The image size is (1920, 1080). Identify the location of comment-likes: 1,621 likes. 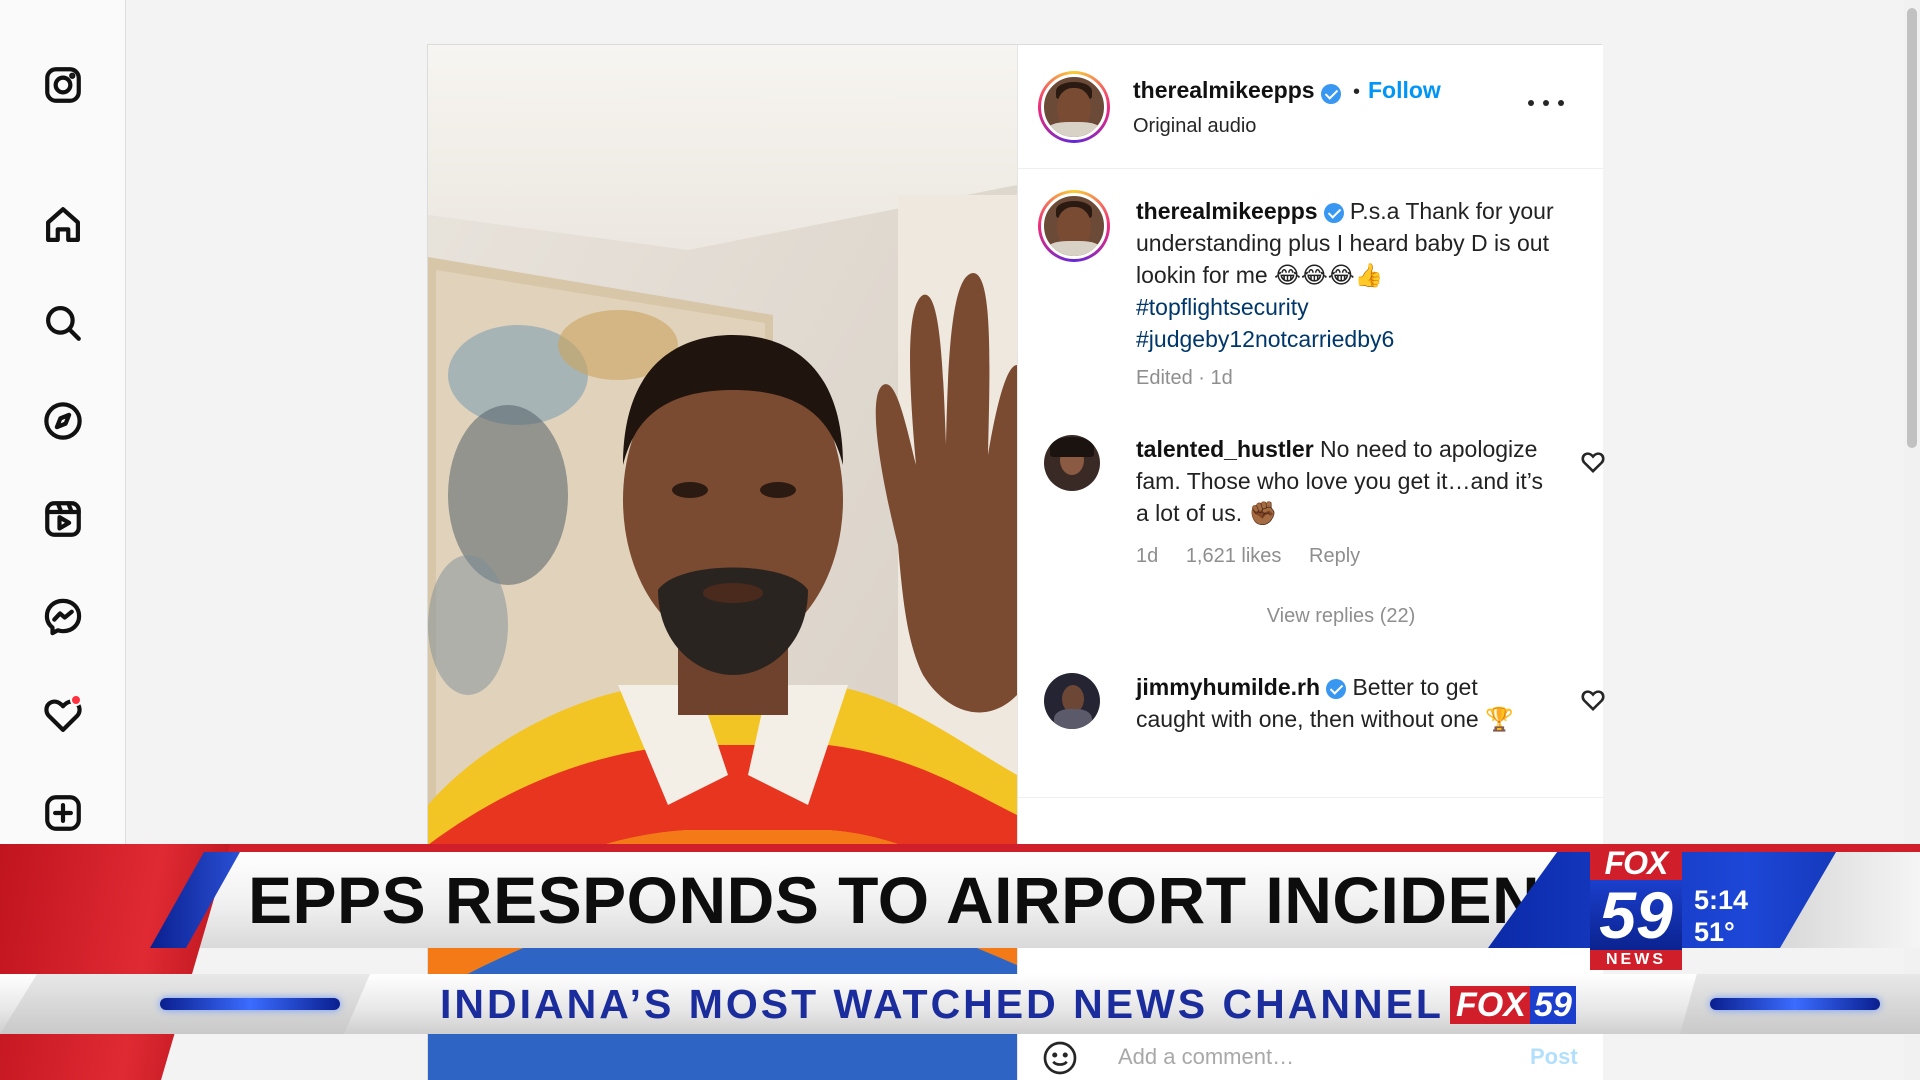
(1234, 556).